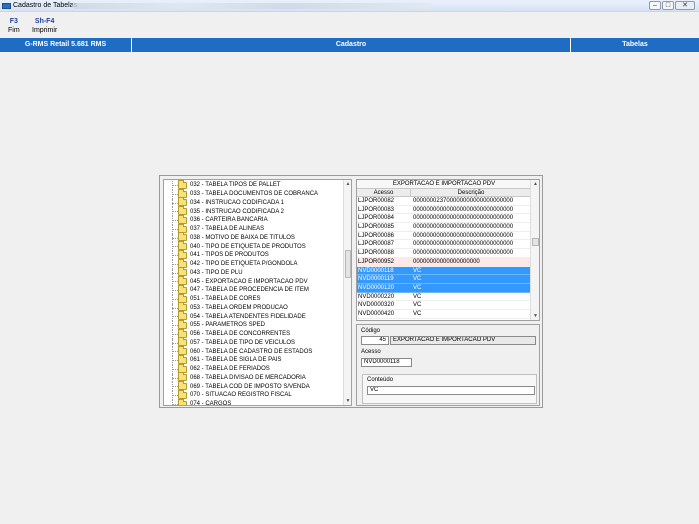 This screenshot has width=699, height=524. I want to click on codigo-field: 45, so click(375, 340).